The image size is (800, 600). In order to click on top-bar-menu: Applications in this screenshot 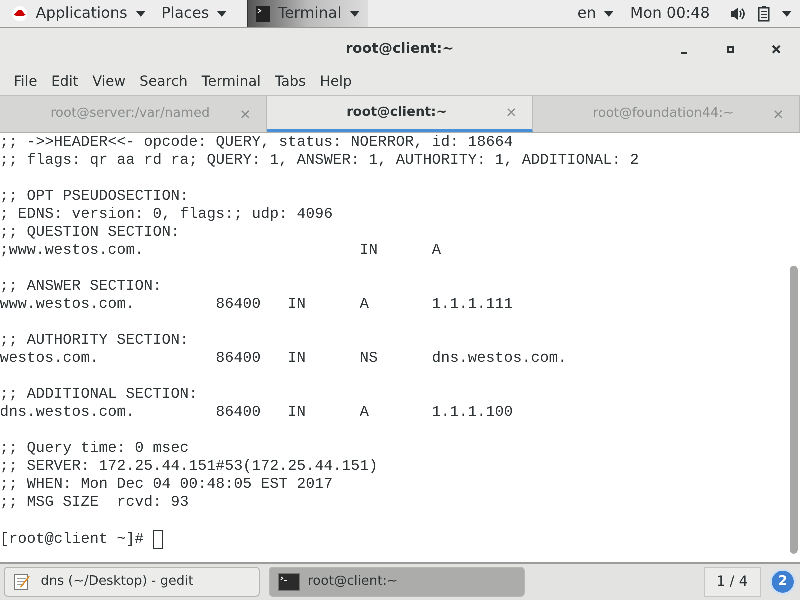, I will do `click(79, 13)`.